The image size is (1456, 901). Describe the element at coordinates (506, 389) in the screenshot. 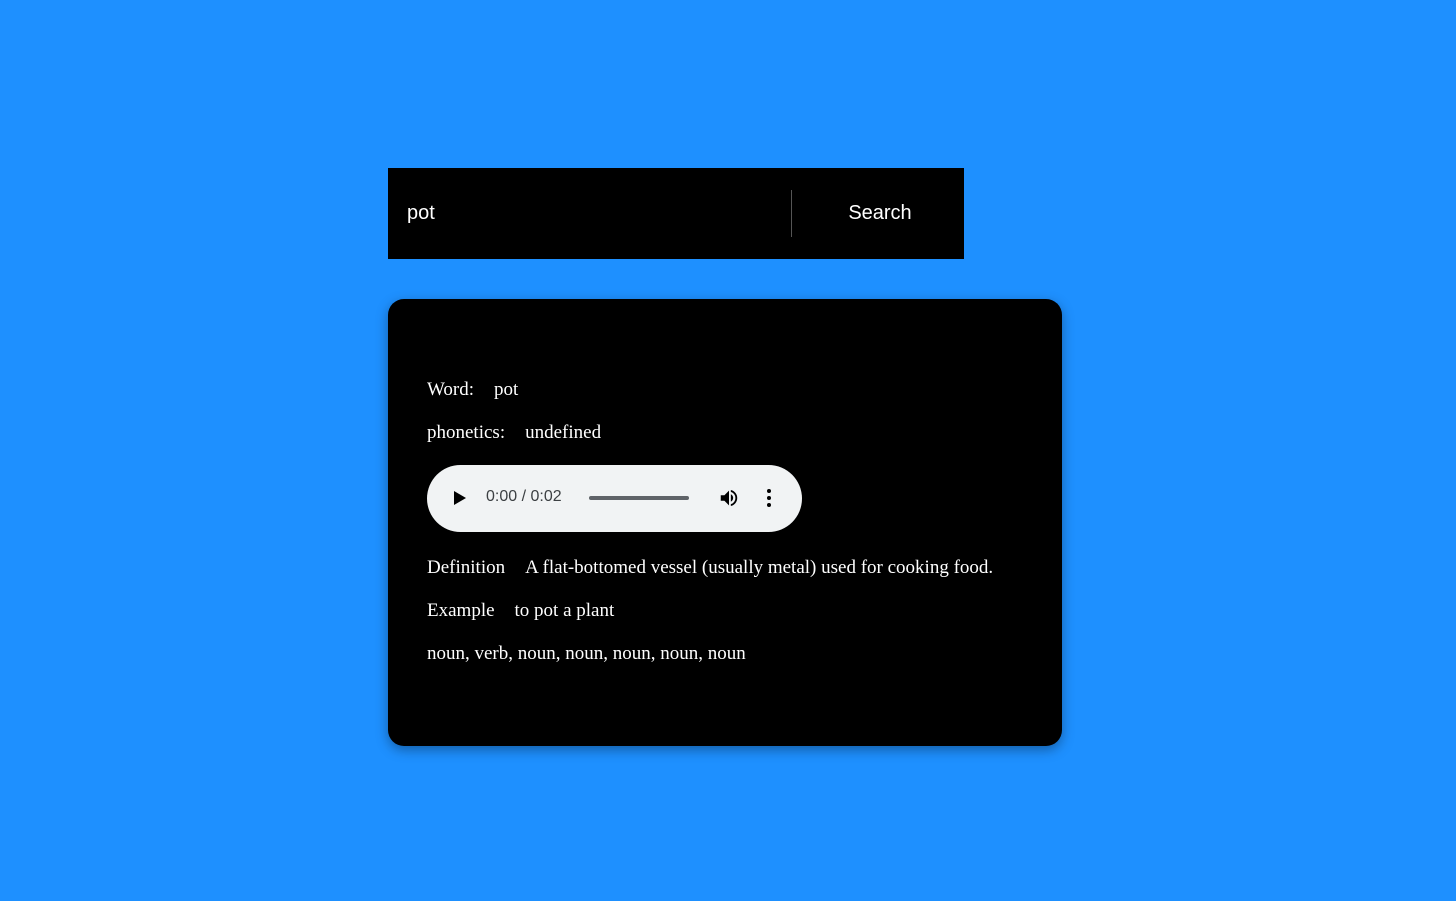

I see `word-value: pot` at that location.